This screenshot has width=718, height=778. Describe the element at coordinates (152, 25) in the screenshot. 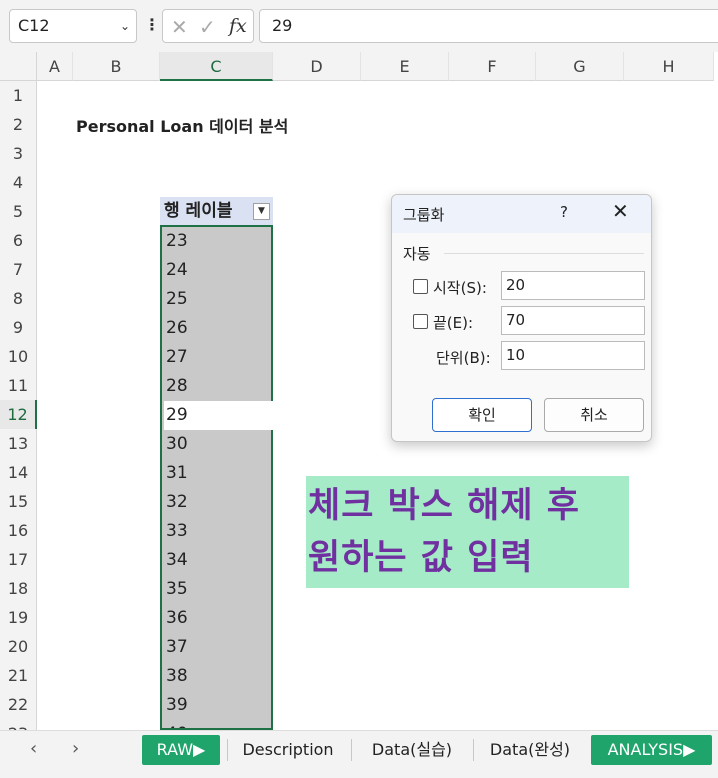

I see `more-options-icon: ⋮` at that location.